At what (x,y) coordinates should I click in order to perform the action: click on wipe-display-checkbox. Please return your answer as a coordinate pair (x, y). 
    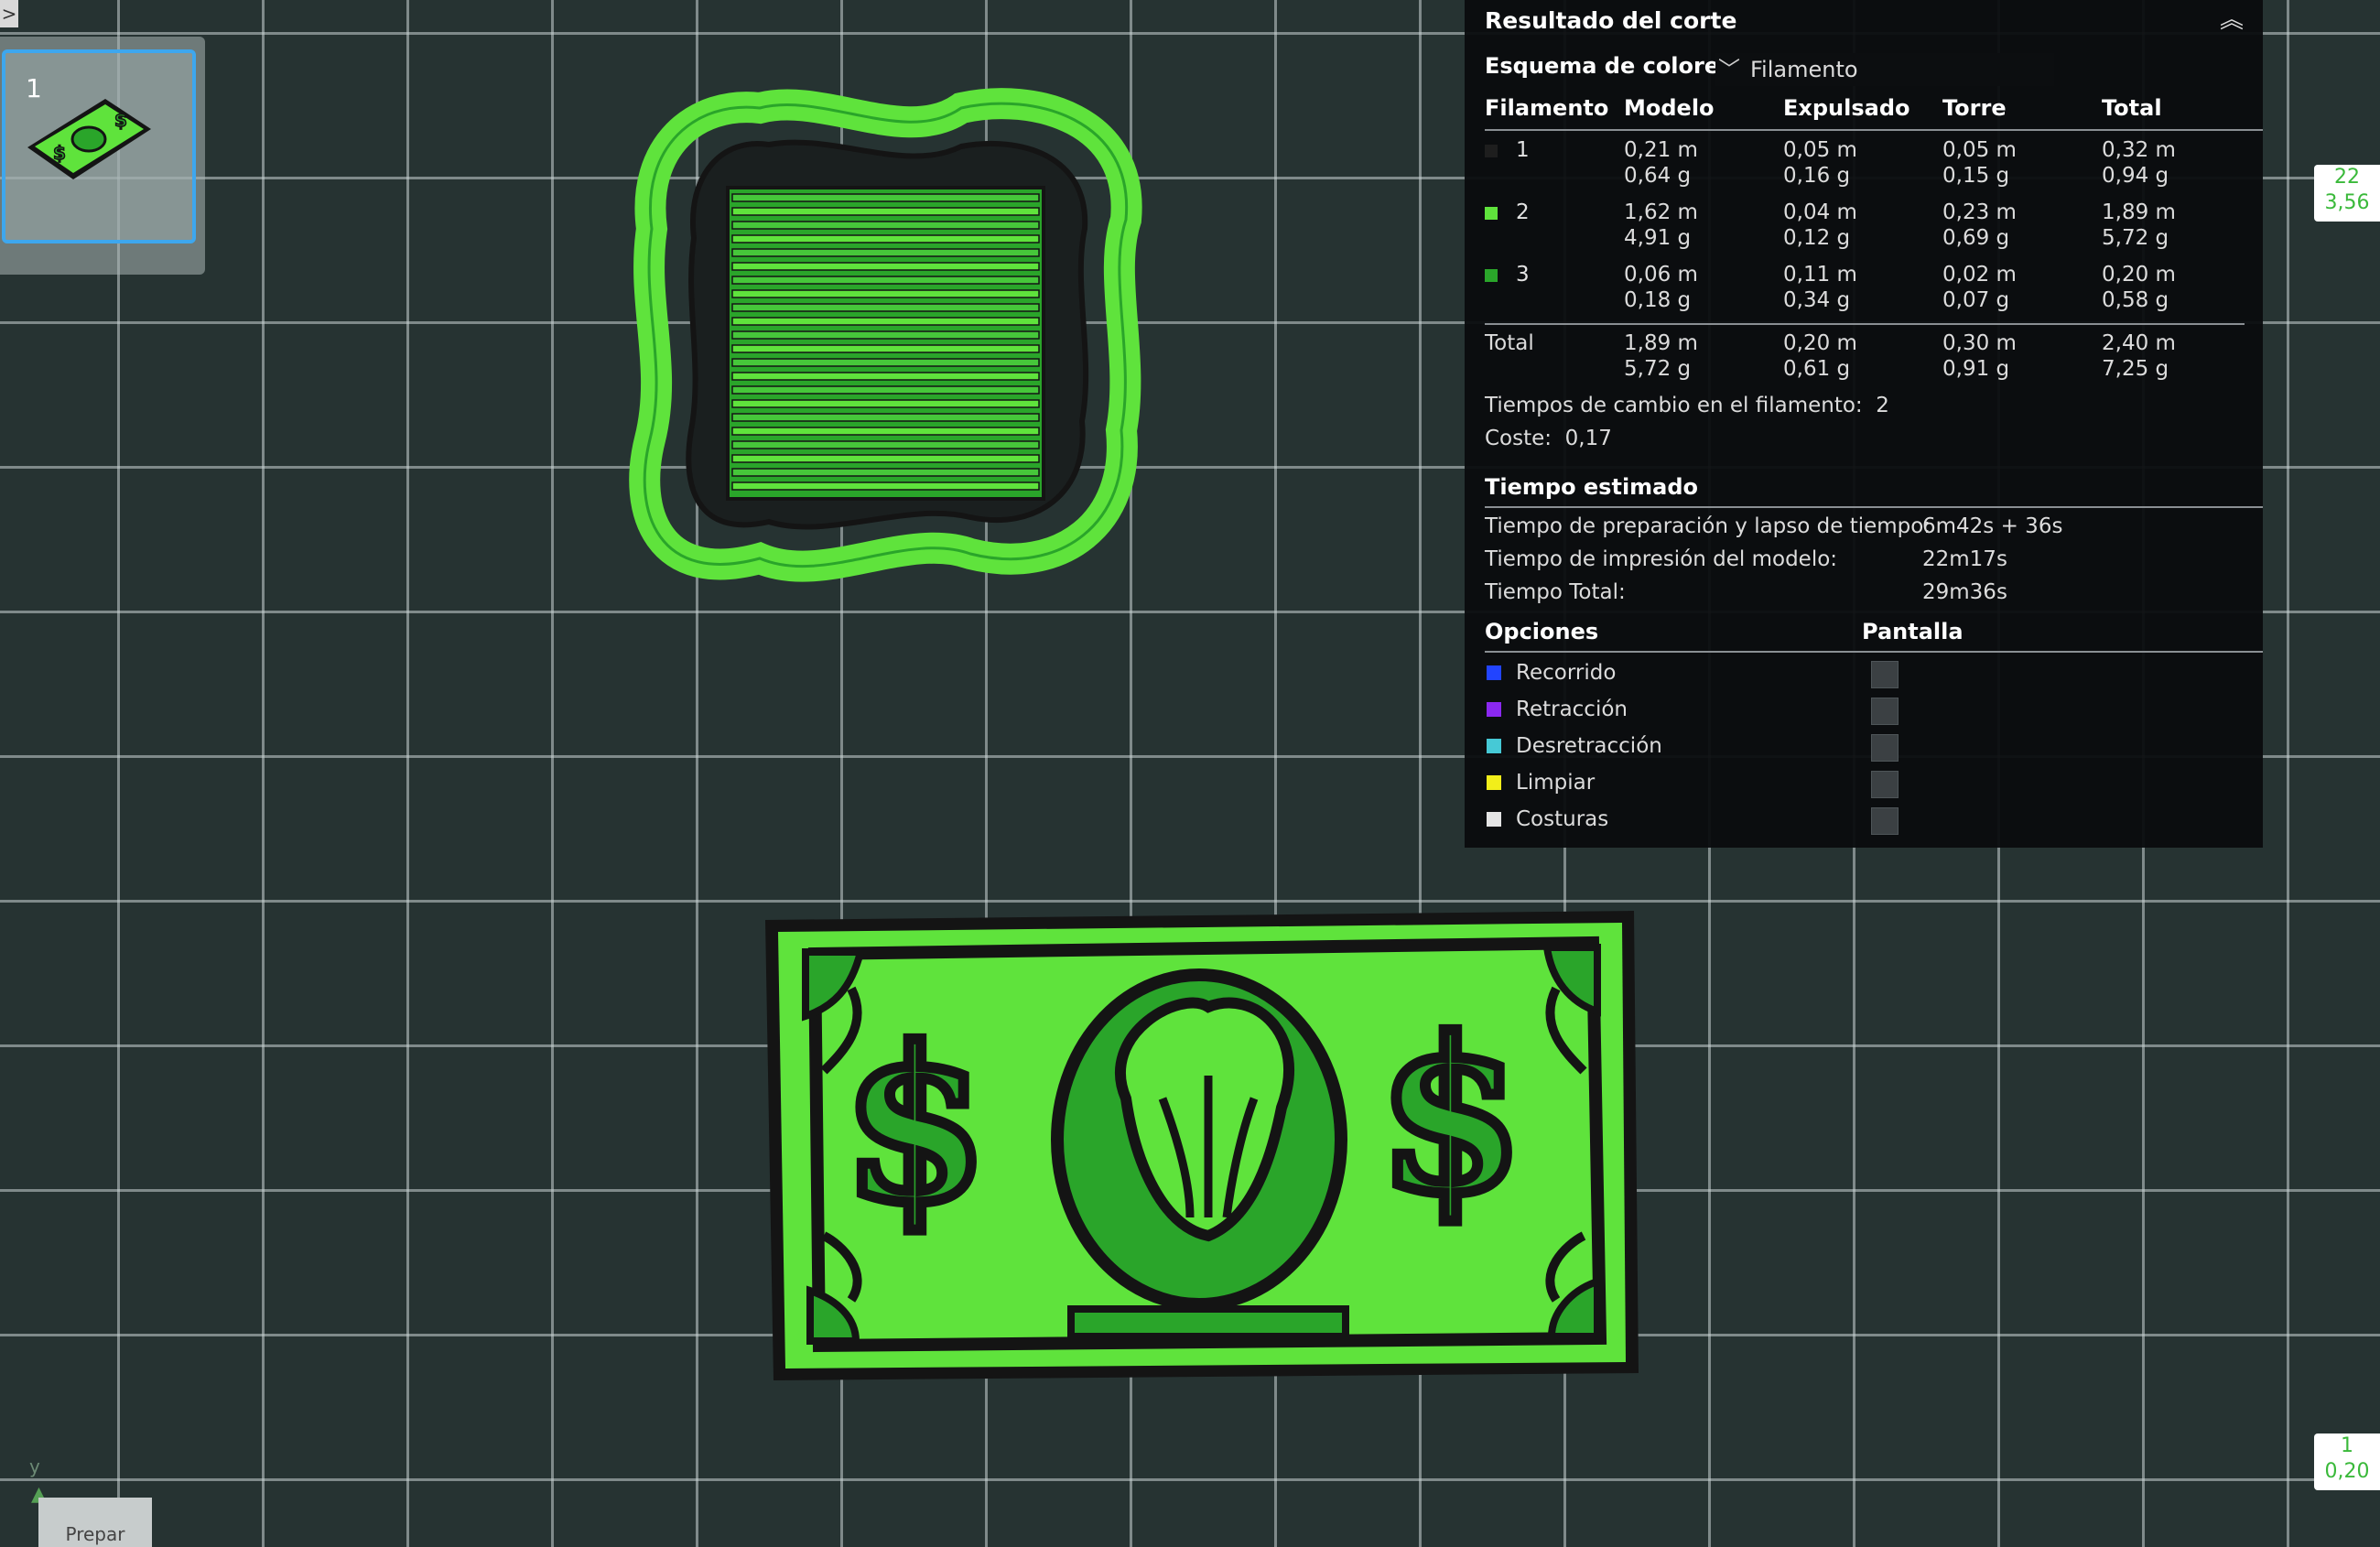
    Looking at the image, I should click on (1885, 784).